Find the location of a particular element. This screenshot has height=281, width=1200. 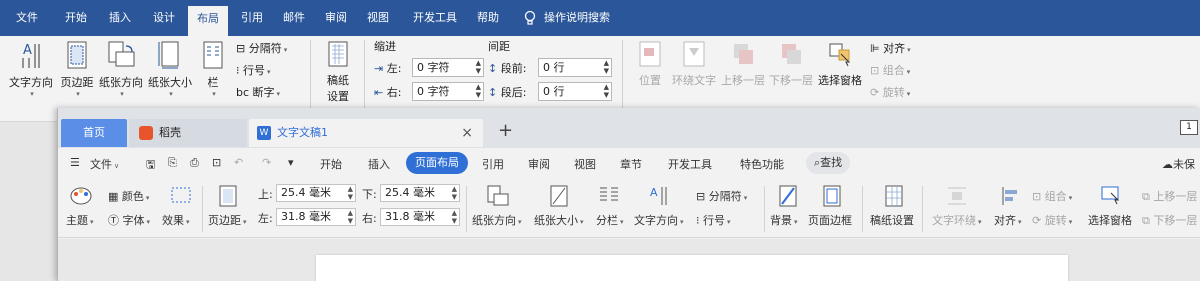

word-group-button: ⊡ 组合 ▾ is located at coordinates (890, 70).